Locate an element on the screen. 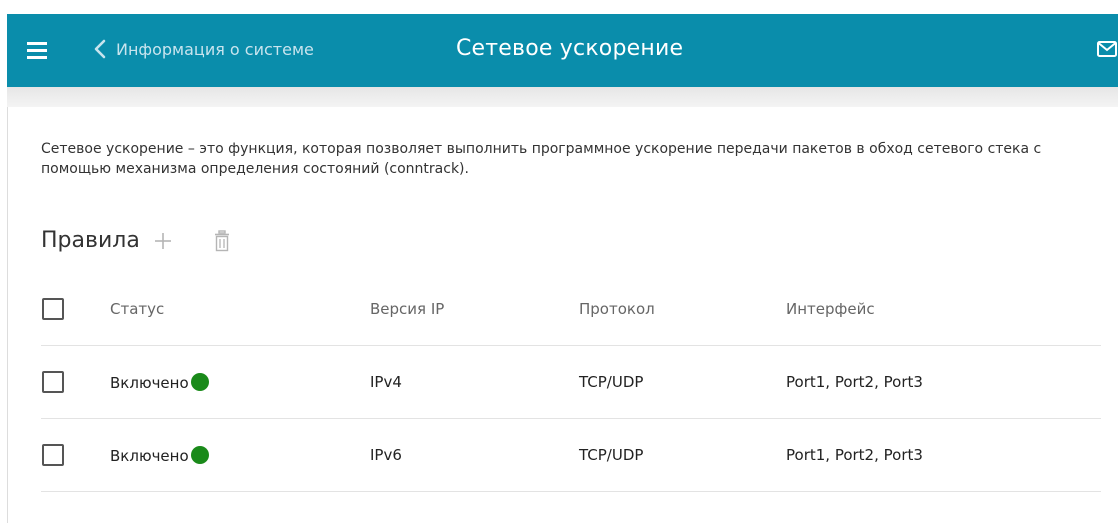 Image resolution: width=1118 pixels, height=523 pixels. mail-icon is located at coordinates (1107, 49).